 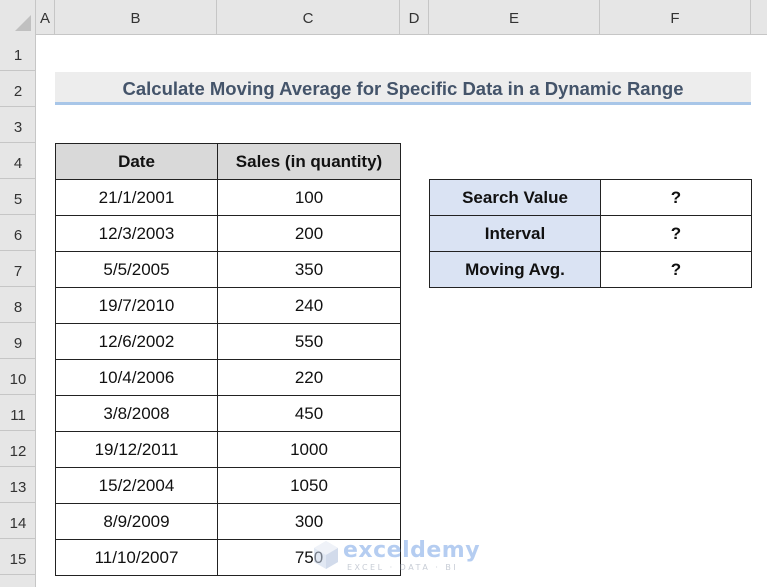 I want to click on table-header-row: Date Sales (in quantity), so click(x=228, y=161).